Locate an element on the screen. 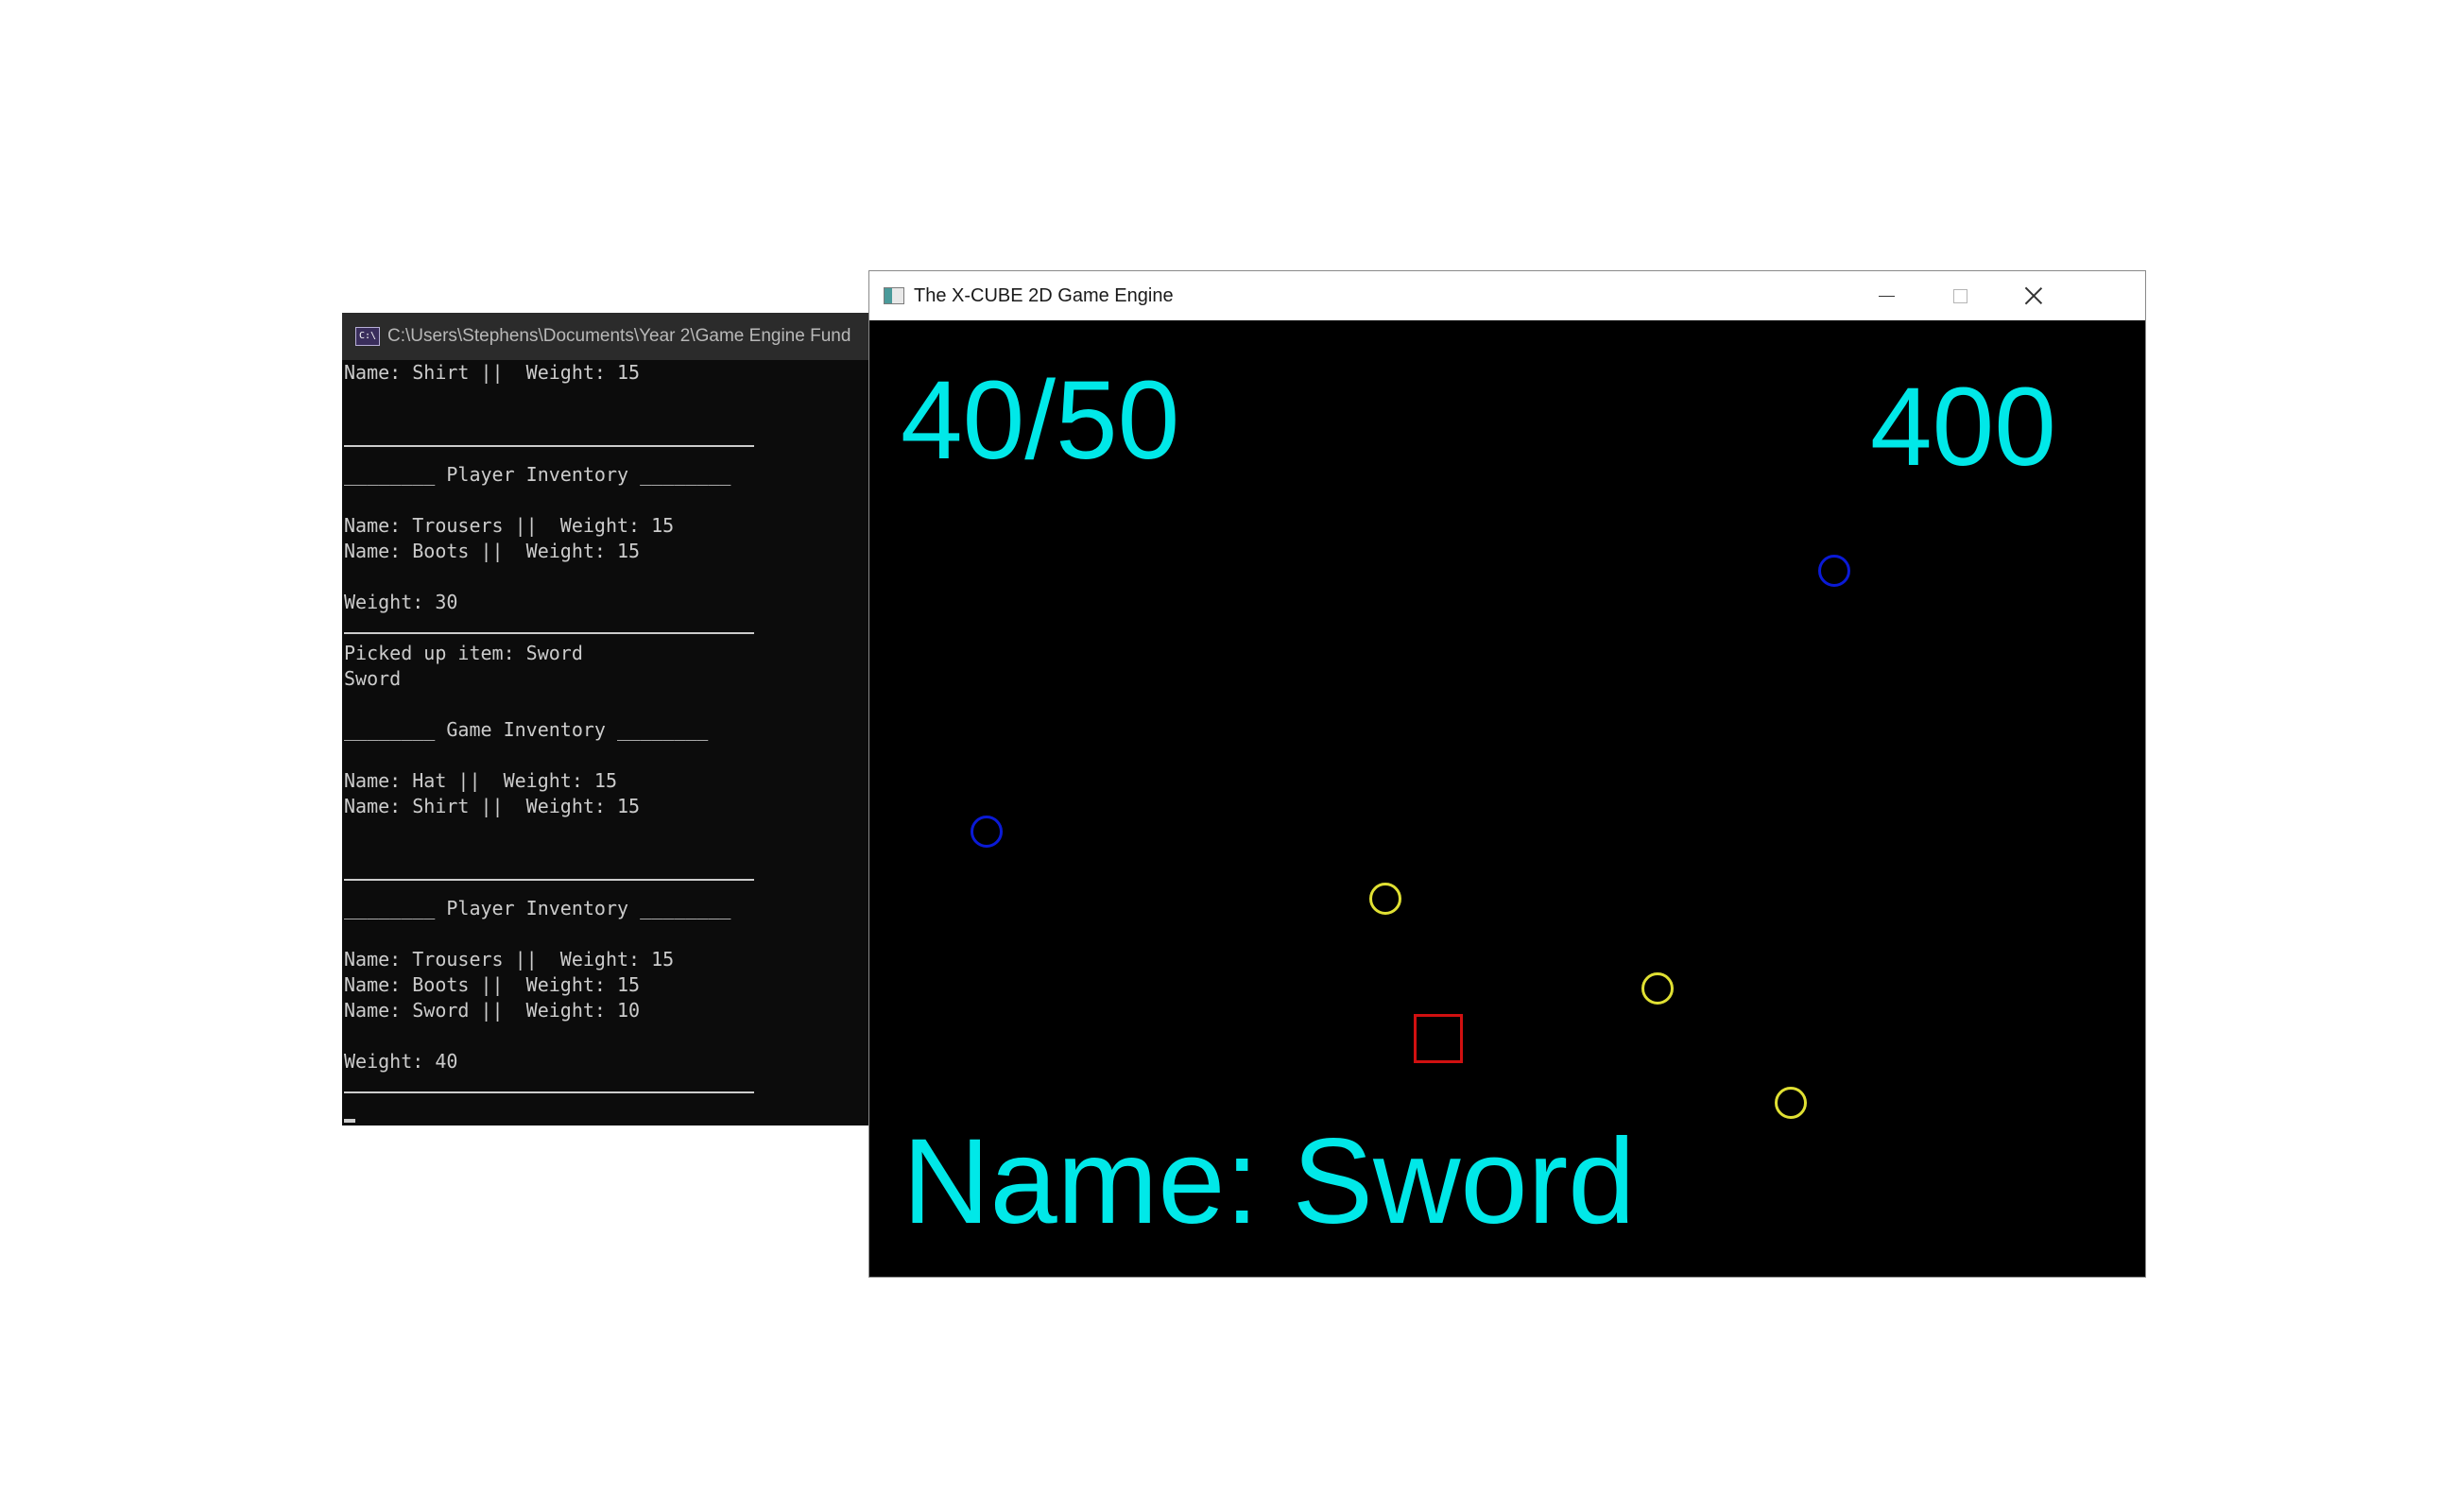 The width and height of the screenshot is (2457, 1512). console-line: Weight: 30 is located at coordinates (401, 602).